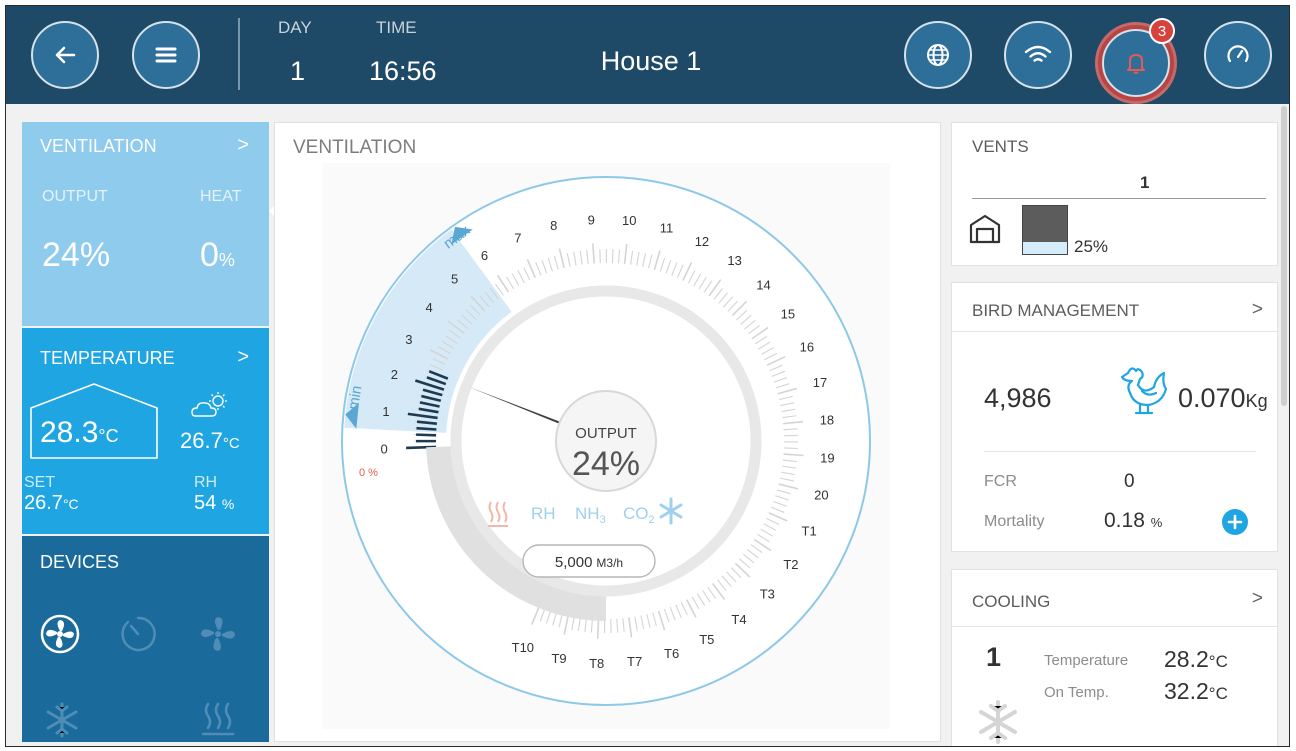 The image size is (1296, 751). Describe the element at coordinates (671, 653) in the screenshot. I see `dial-level-label: T6` at that location.